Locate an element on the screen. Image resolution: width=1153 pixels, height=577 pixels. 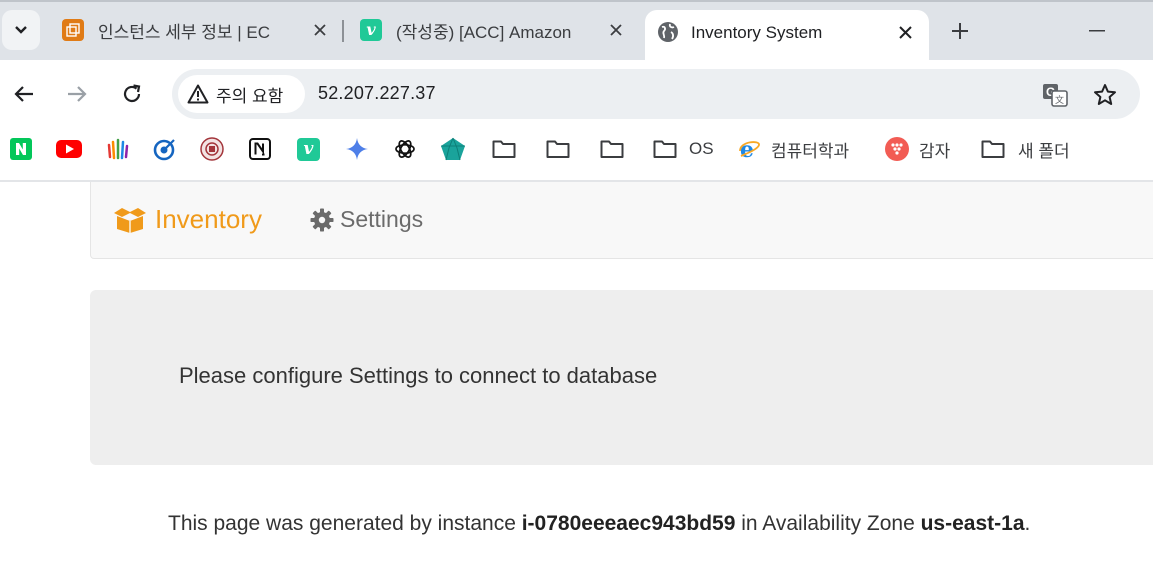
svg-text: e is located at coordinates (747, 149).